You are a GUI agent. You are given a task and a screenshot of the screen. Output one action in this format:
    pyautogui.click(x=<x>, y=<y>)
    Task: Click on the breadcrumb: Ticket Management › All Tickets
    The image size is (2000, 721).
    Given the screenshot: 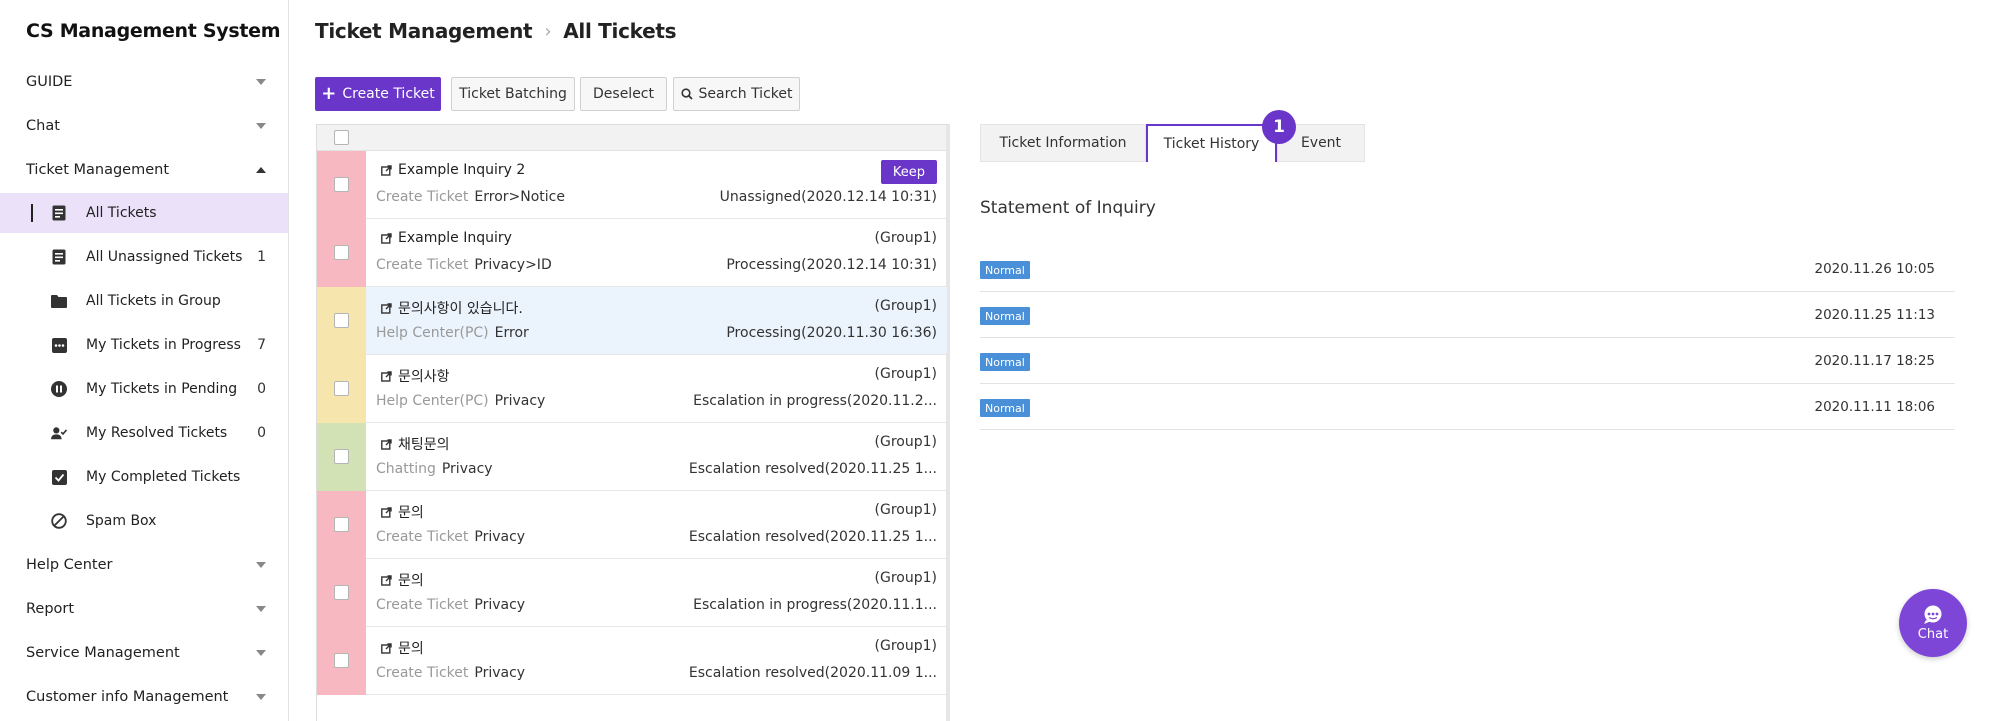 What is the action you would take?
    pyautogui.click(x=496, y=31)
    